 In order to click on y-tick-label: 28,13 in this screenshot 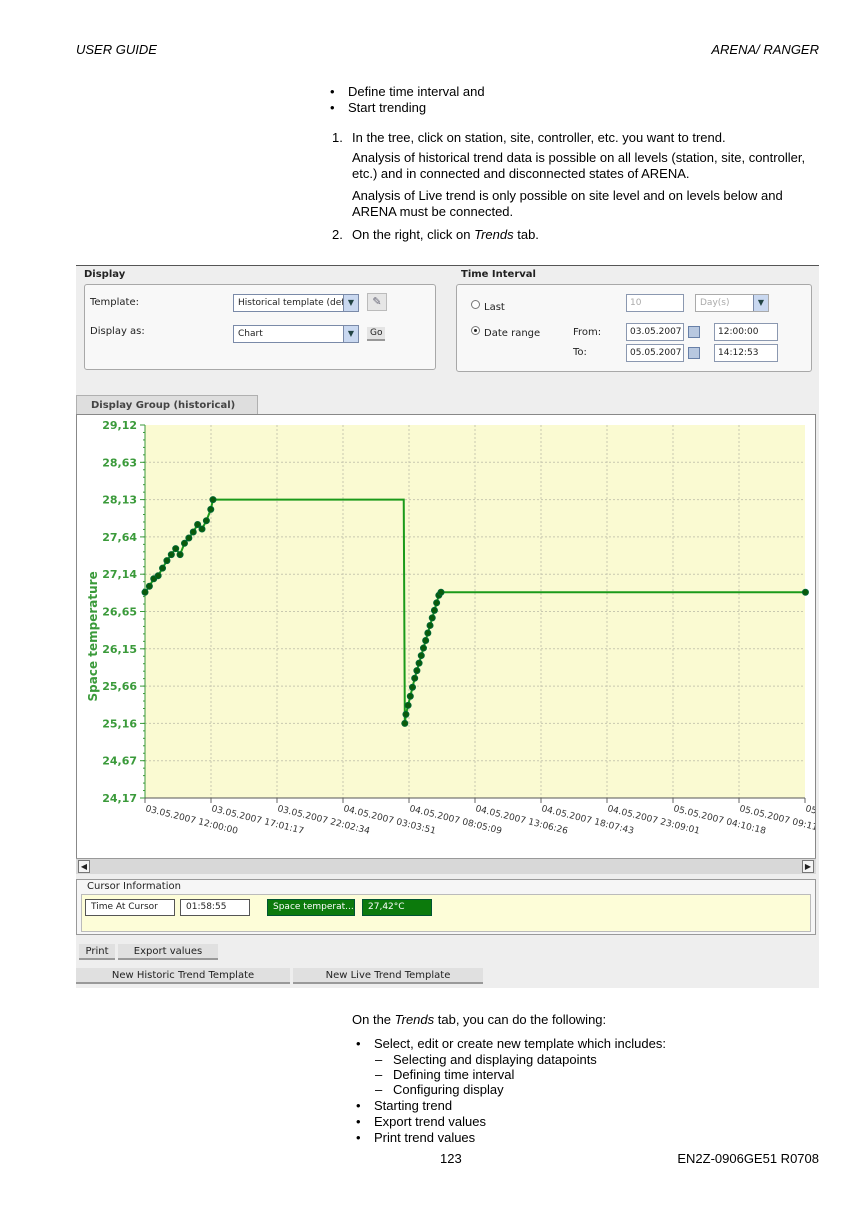, I will do `click(119, 500)`.